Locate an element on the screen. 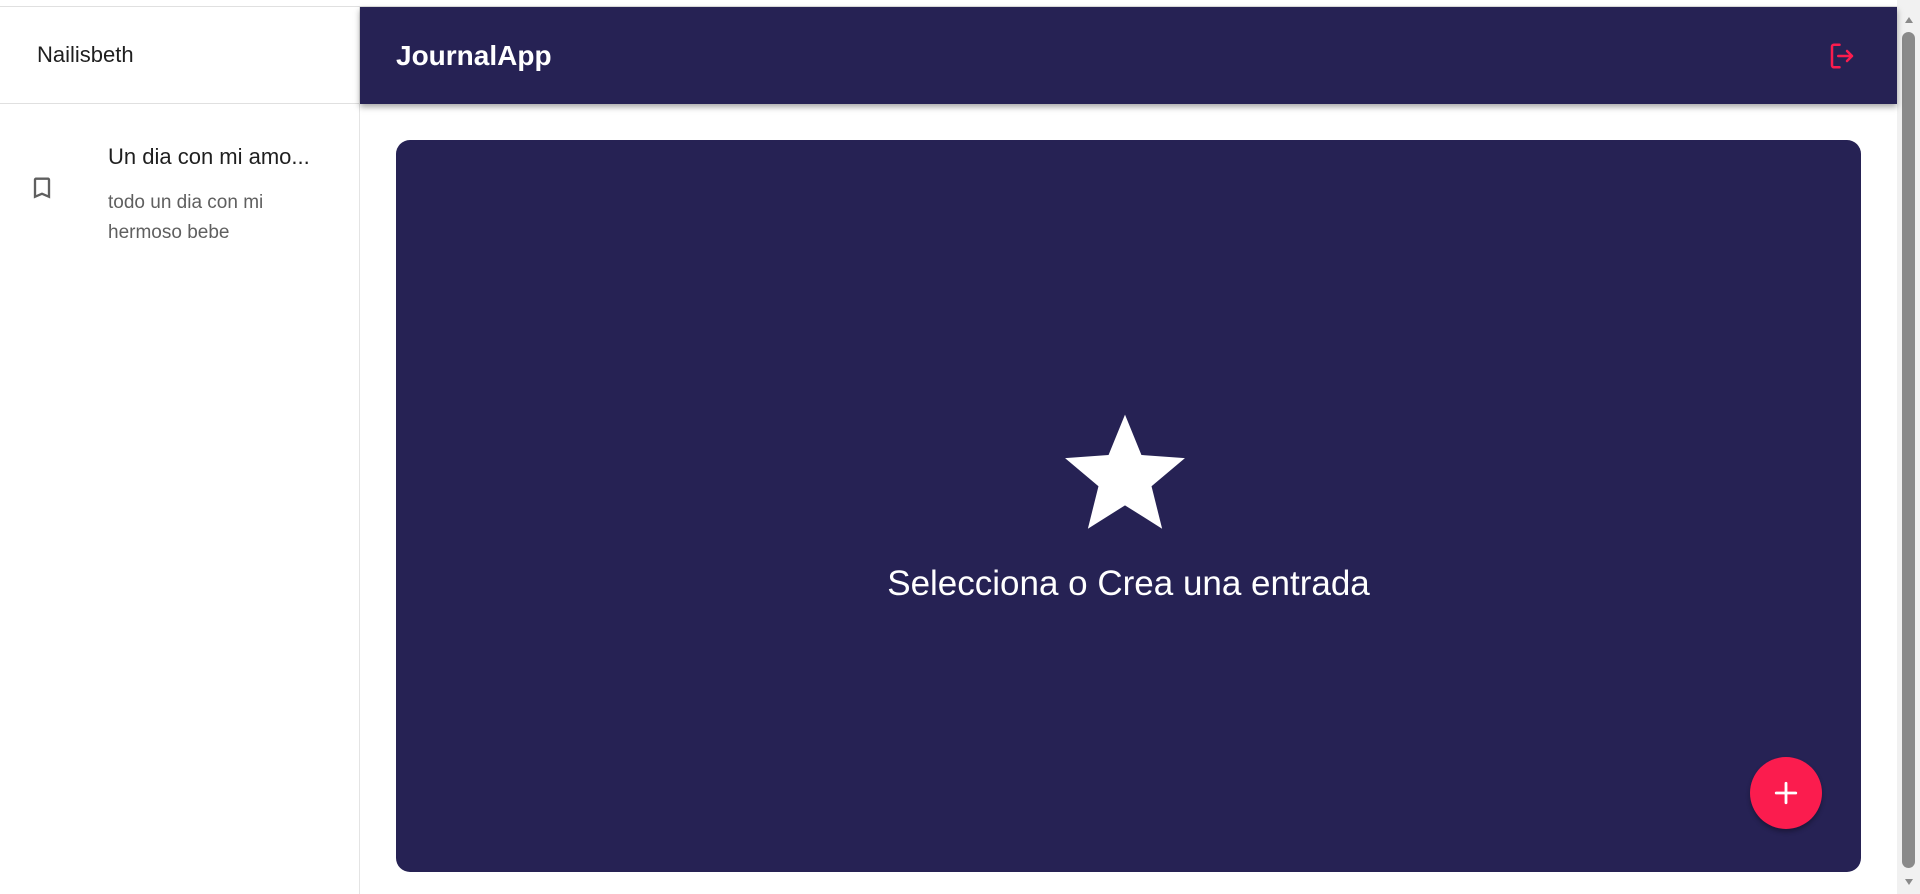 This screenshot has width=1920, height=894. logout-icon is located at coordinates (1842, 55).